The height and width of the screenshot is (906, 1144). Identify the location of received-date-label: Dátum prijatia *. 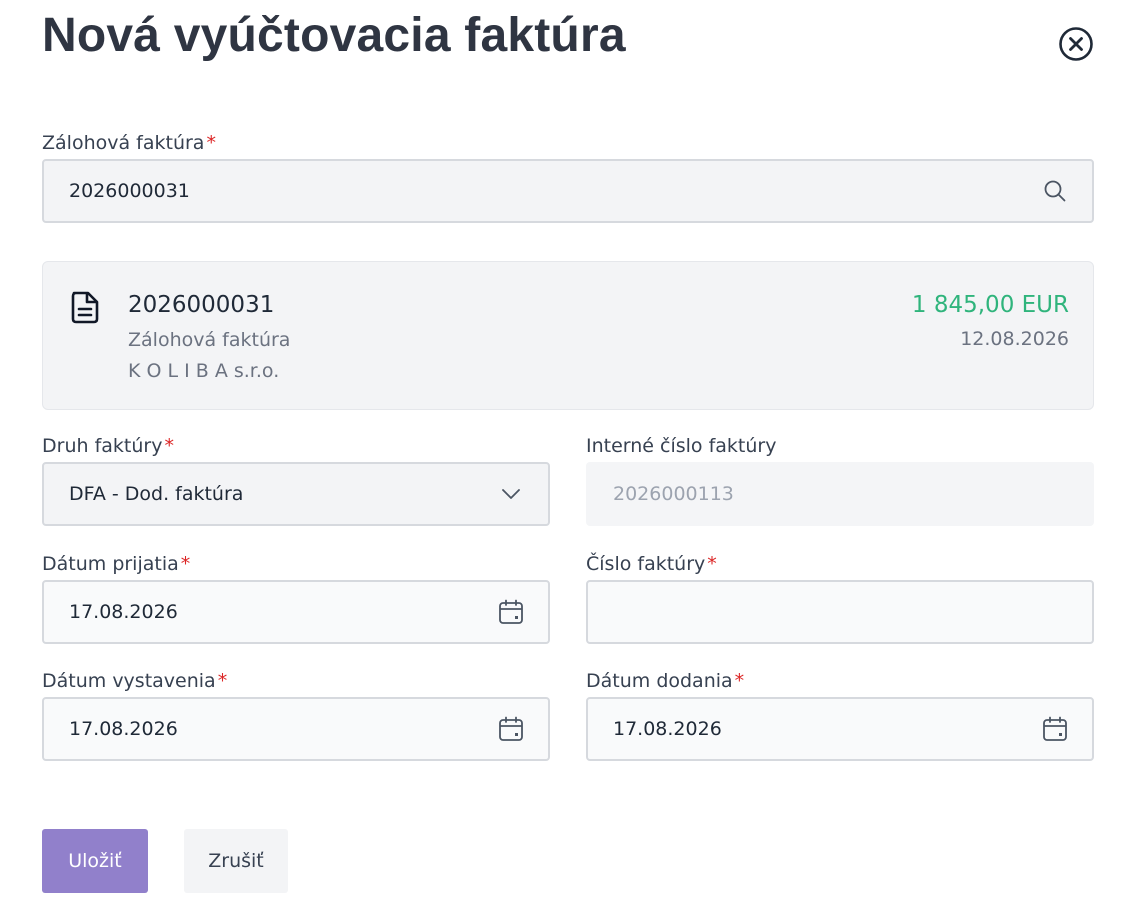
(116, 564).